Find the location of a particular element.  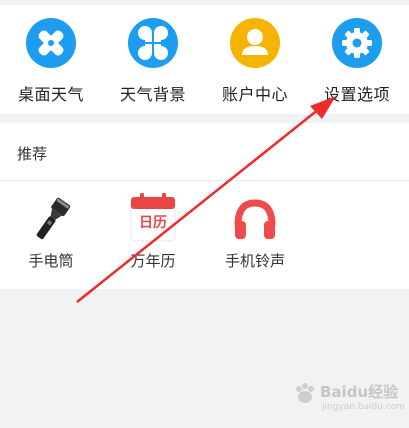

tool-weather-background: 天气背景 is located at coordinates (153, 59).